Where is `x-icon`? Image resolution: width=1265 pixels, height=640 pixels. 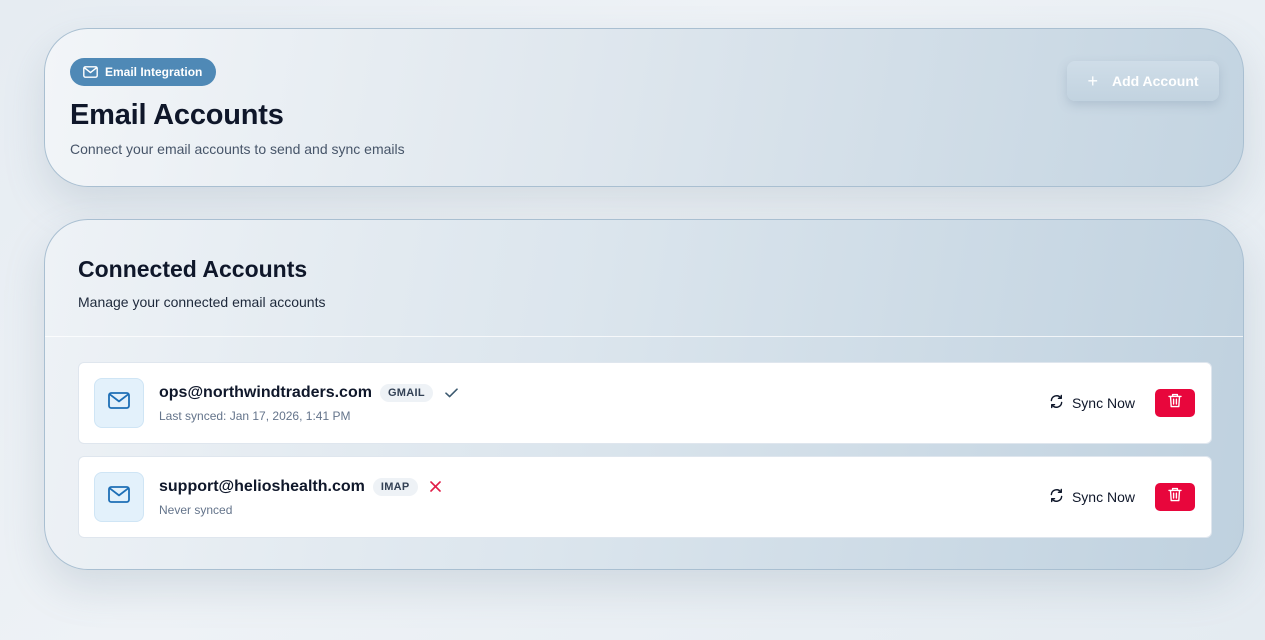
x-icon is located at coordinates (435, 487).